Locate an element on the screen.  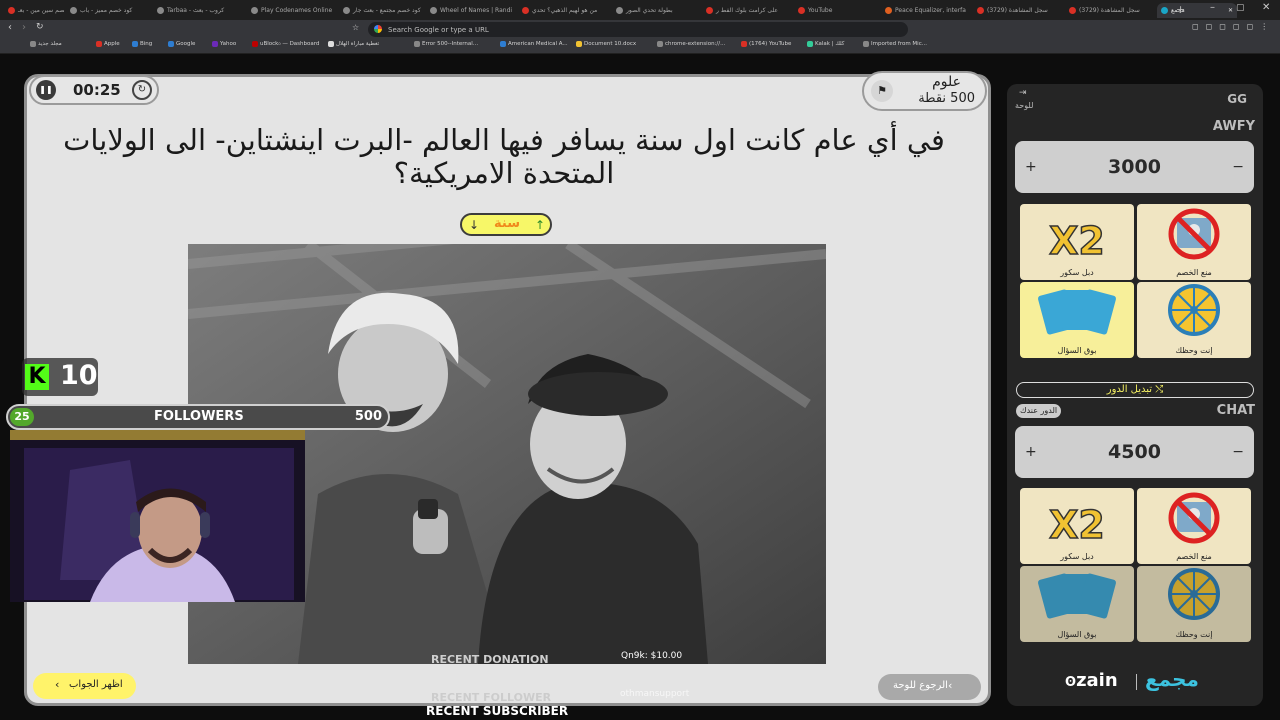
minimize-button: – is located at coordinates (1212, 7).